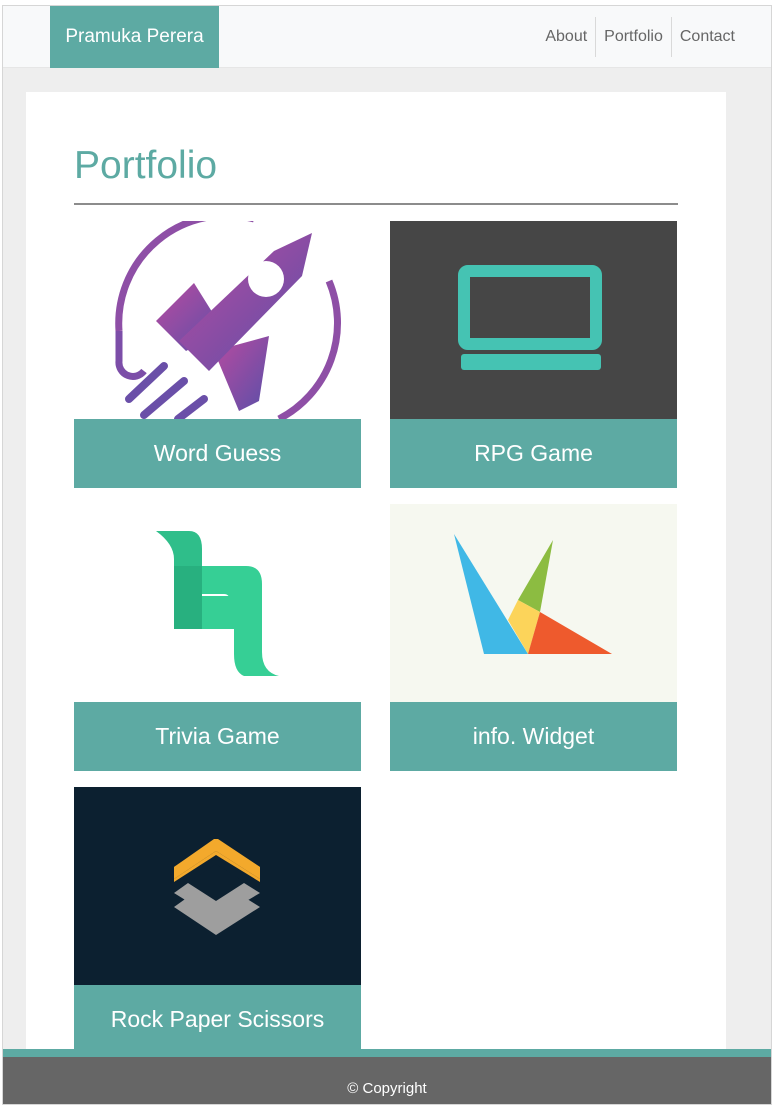 This screenshot has height=1112, width=774. I want to click on project-card-word-guess: Word Guess, so click(217, 354).